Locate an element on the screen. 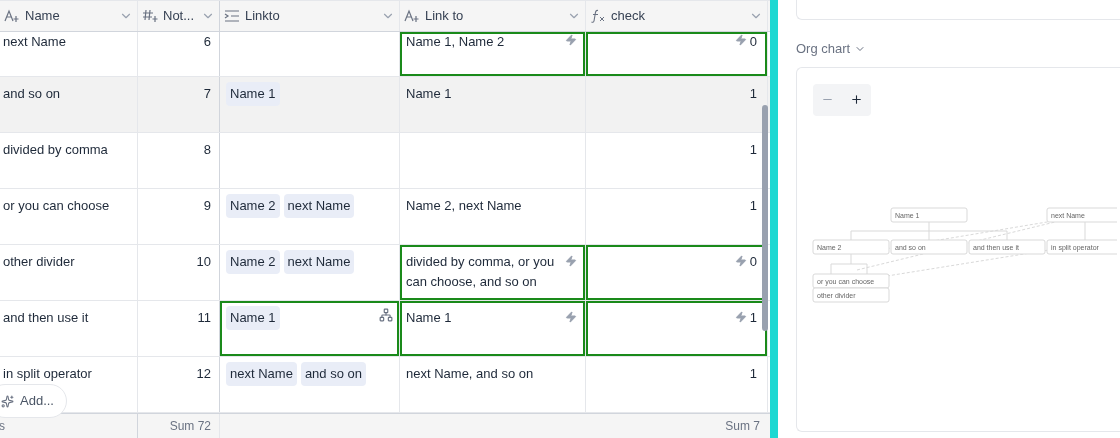 Image resolution: width=1120 pixels, height=438 pixels. formula-icon is located at coordinates (598, 16).